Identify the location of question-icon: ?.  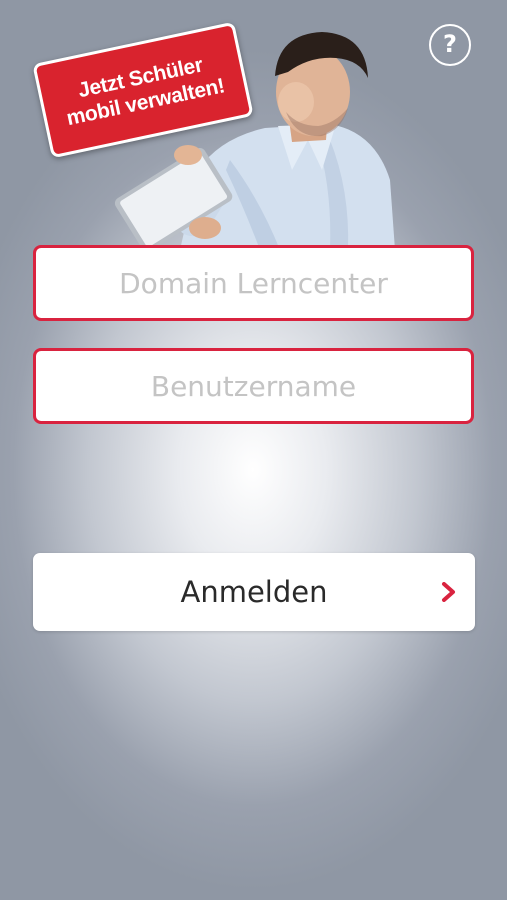
(450, 44).